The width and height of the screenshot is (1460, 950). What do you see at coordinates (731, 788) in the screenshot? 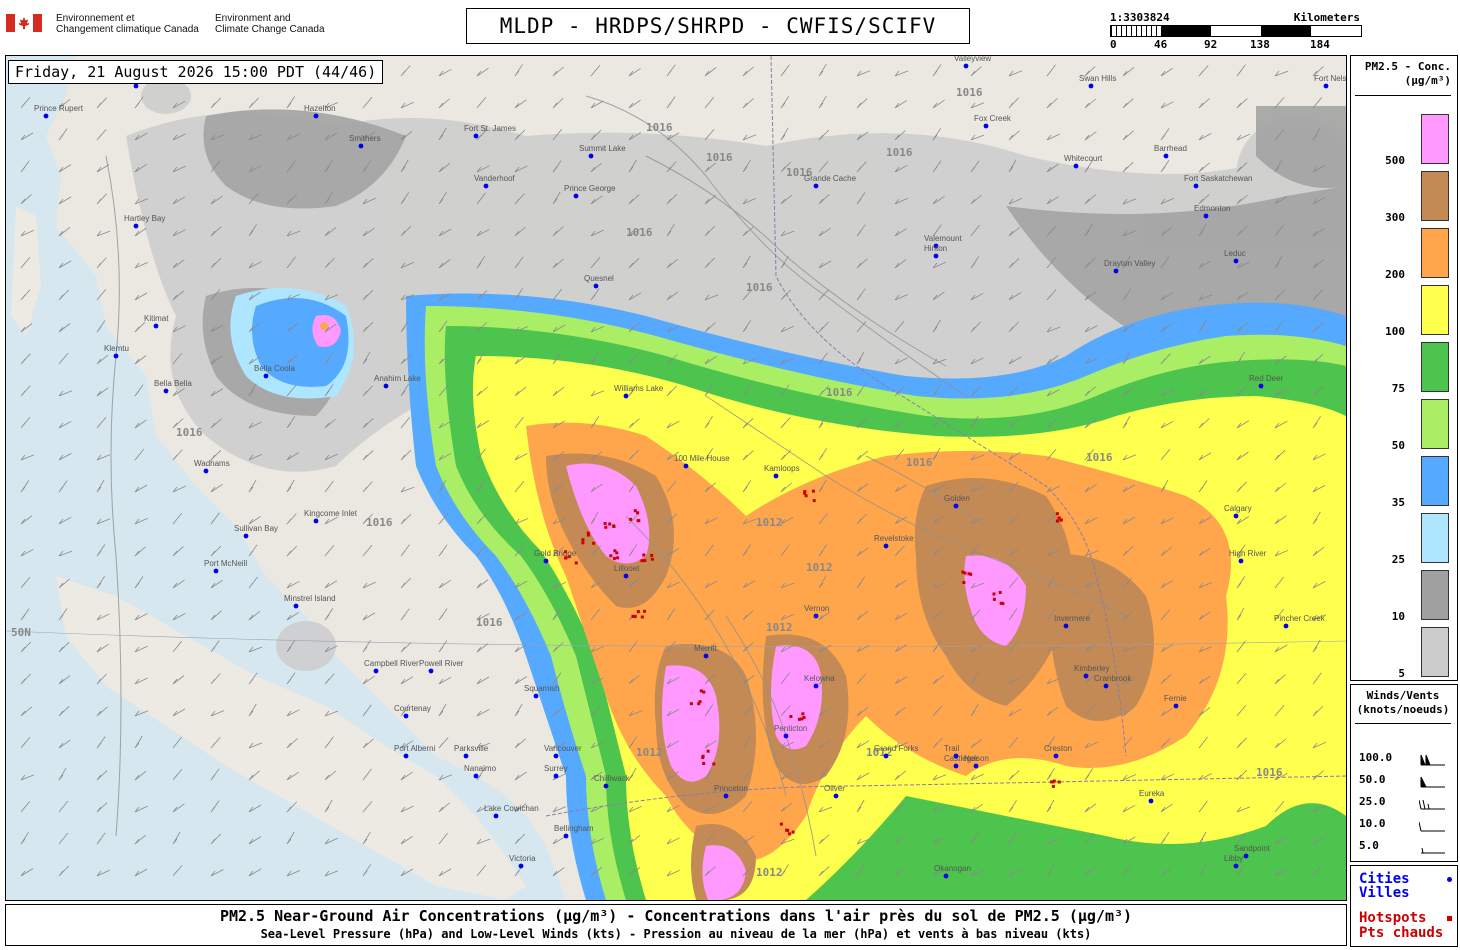
I see `city-label: Princeton` at bounding box center [731, 788].